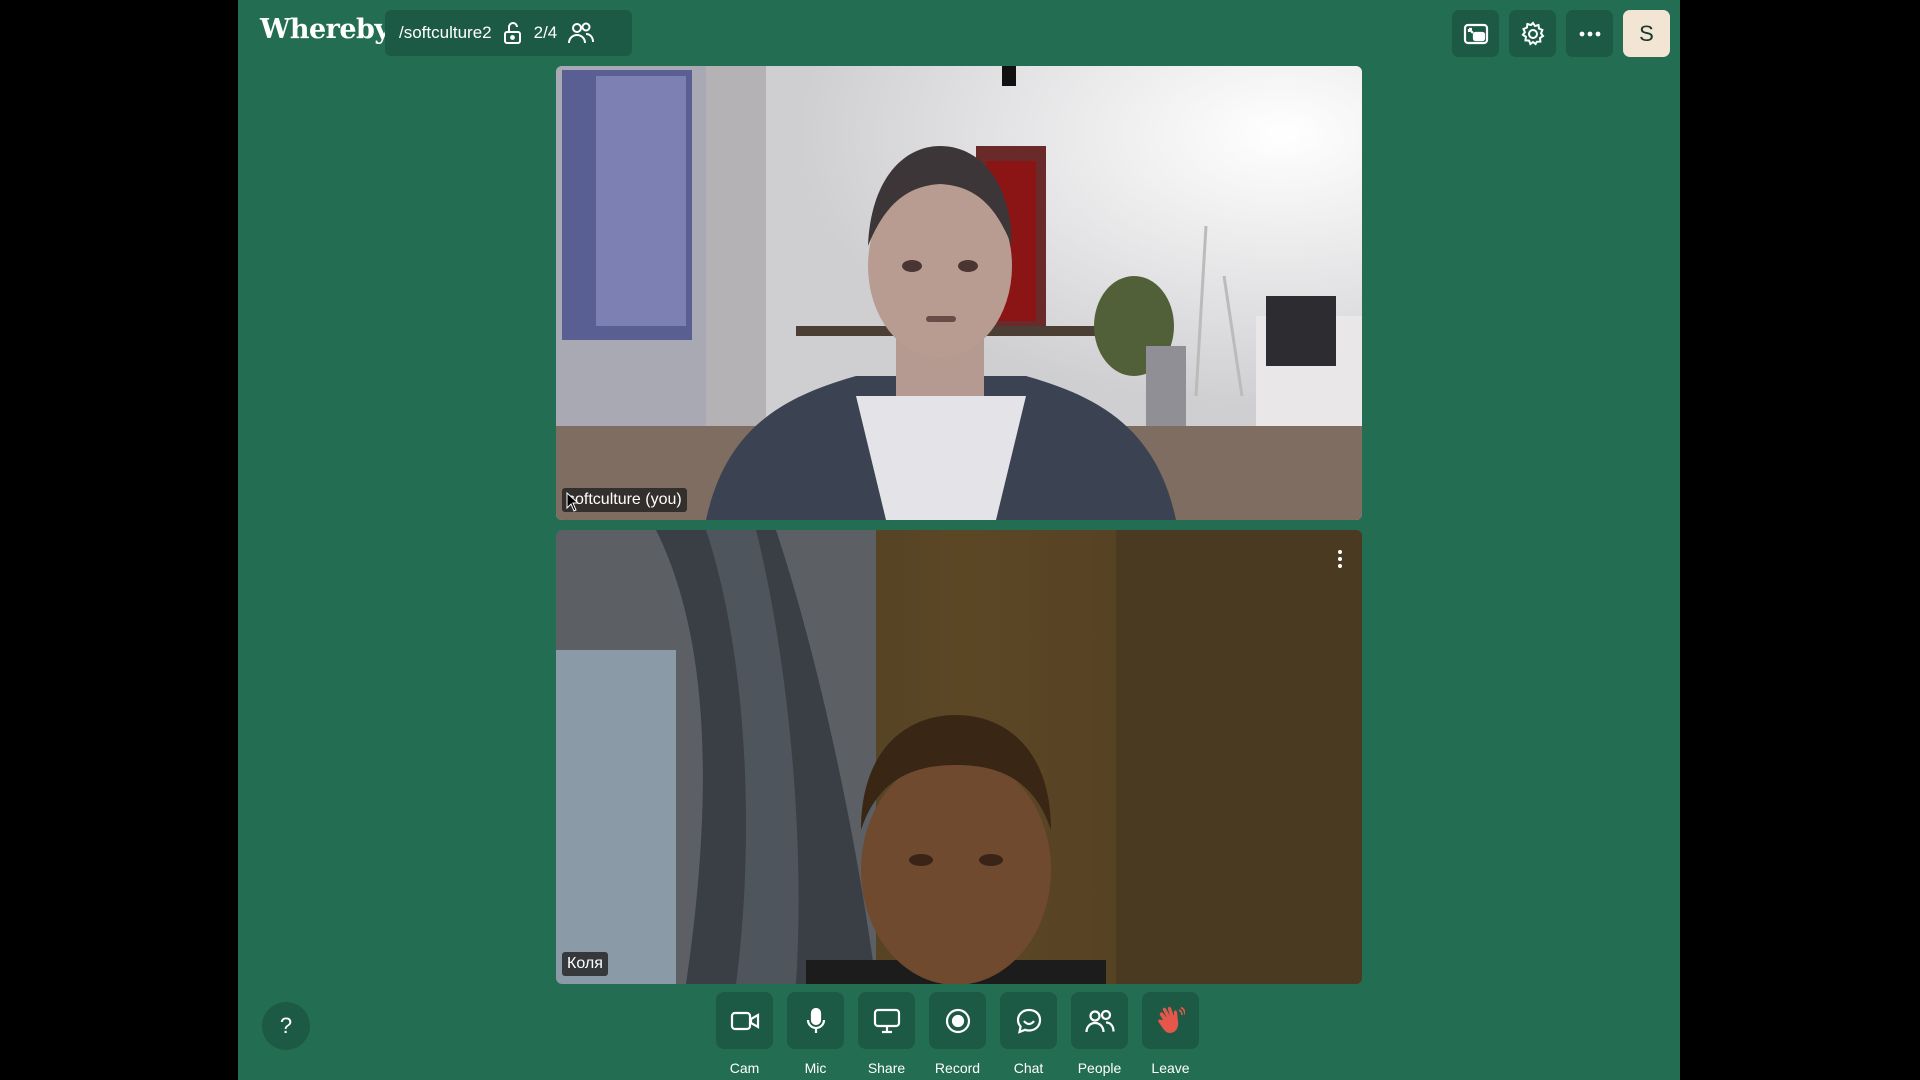  I want to click on leave-button, so click(1170, 1020).